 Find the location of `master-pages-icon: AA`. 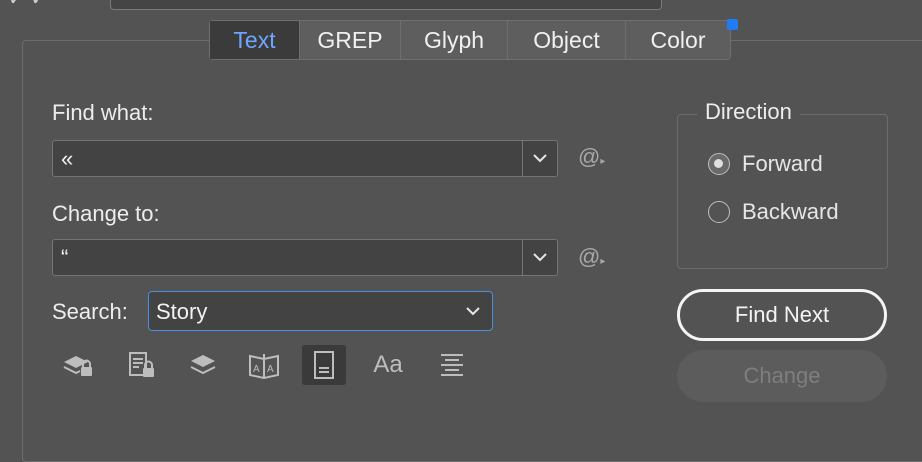

master-pages-icon: AA is located at coordinates (264, 365).